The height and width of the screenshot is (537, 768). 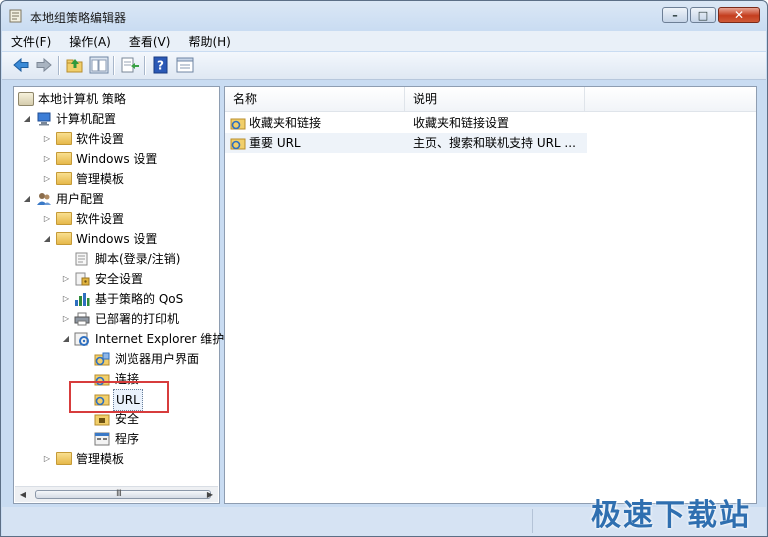 I want to click on tree-horizontal-scrollbar: ◀ III ▶, so click(x=116, y=494).